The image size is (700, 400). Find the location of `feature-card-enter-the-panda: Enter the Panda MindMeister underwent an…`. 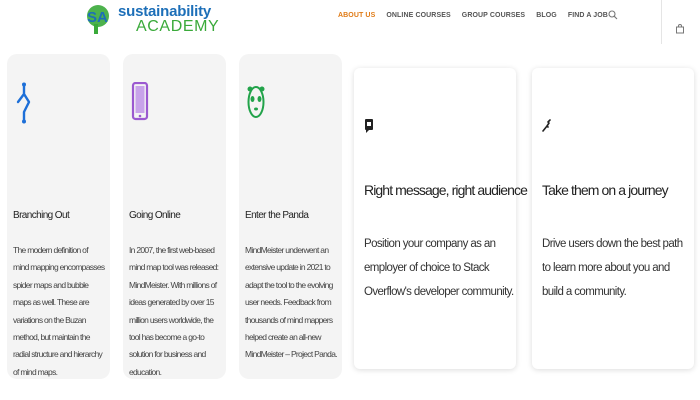

feature-card-enter-the-panda: Enter the Panda MindMeister underwent an… is located at coordinates (290, 216).